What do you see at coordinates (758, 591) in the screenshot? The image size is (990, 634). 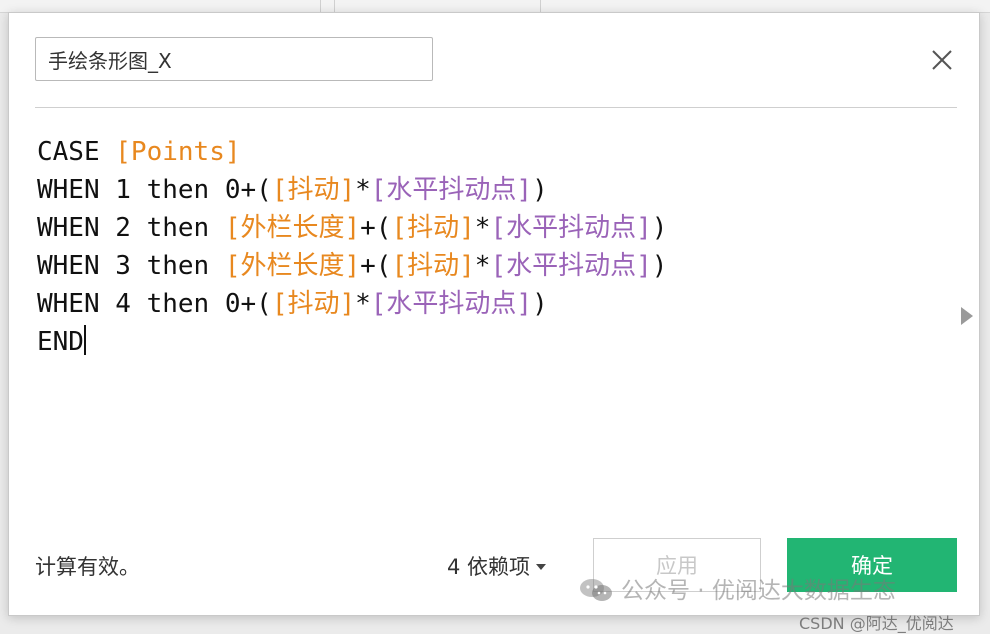 I see `watermark-text: 公众号 · 优阅达大数据生态` at bounding box center [758, 591].